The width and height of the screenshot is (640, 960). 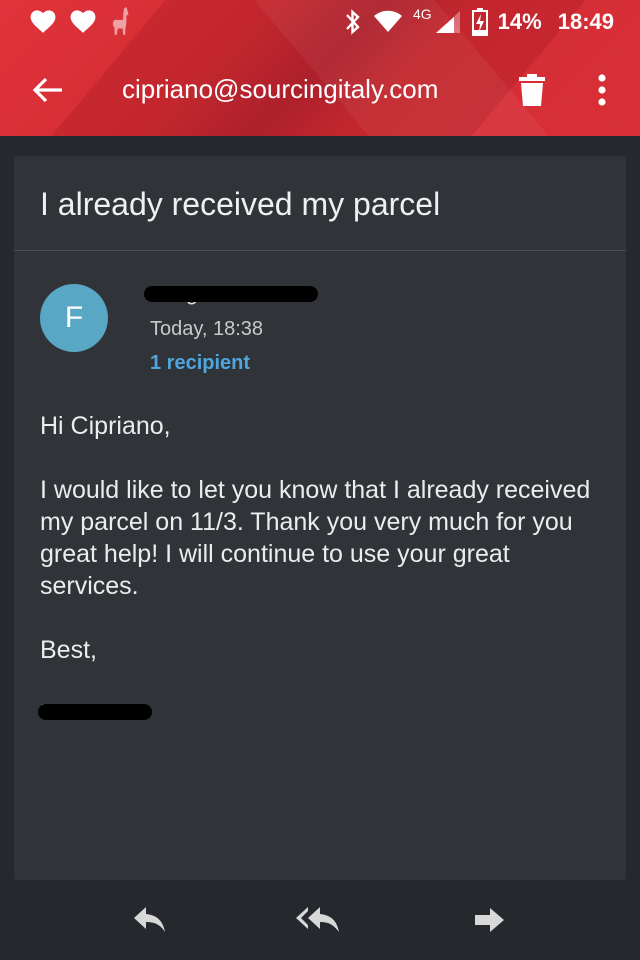 I want to click on app-bar: 4G 14% 18:49 cipriano@sourcingitaly.com, so click(x=320, y=68).